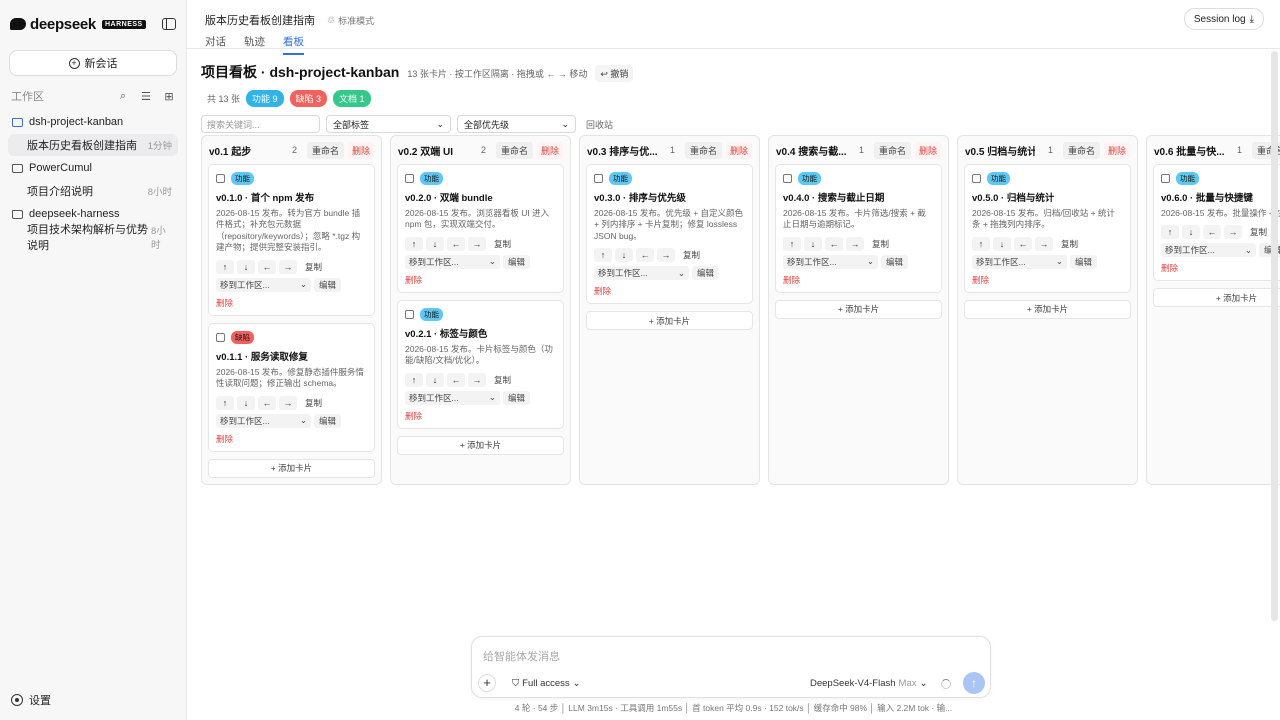 The image size is (1280, 720). I want to click on model-select: DeepSeek-V4-Flash Max ⌄, so click(868, 683).